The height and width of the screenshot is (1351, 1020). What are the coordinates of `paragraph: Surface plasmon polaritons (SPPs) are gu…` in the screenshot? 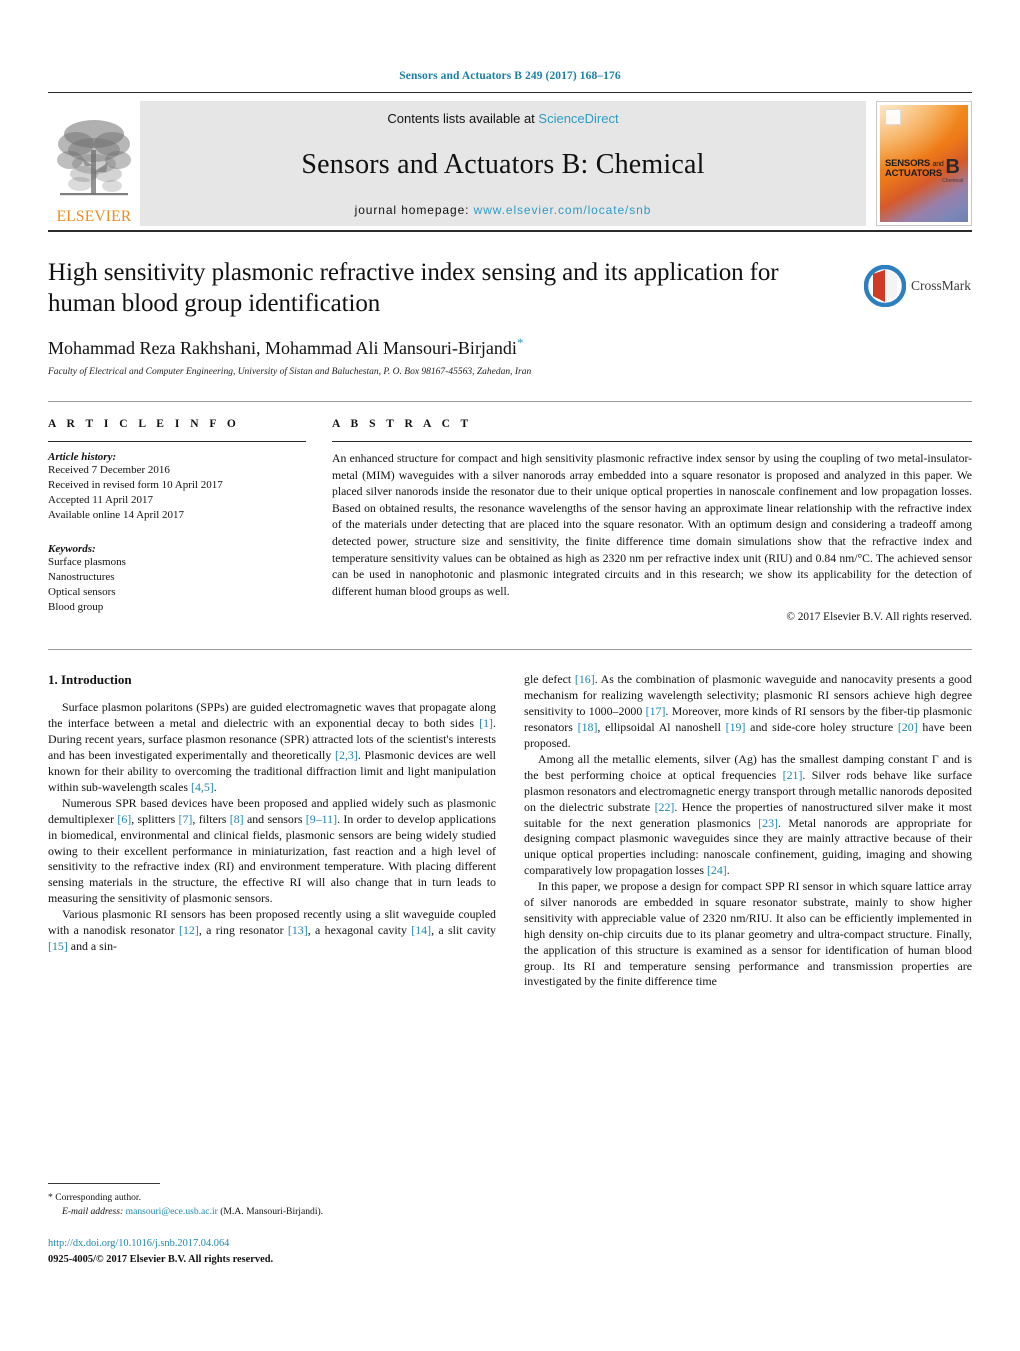 It's located at (272, 747).